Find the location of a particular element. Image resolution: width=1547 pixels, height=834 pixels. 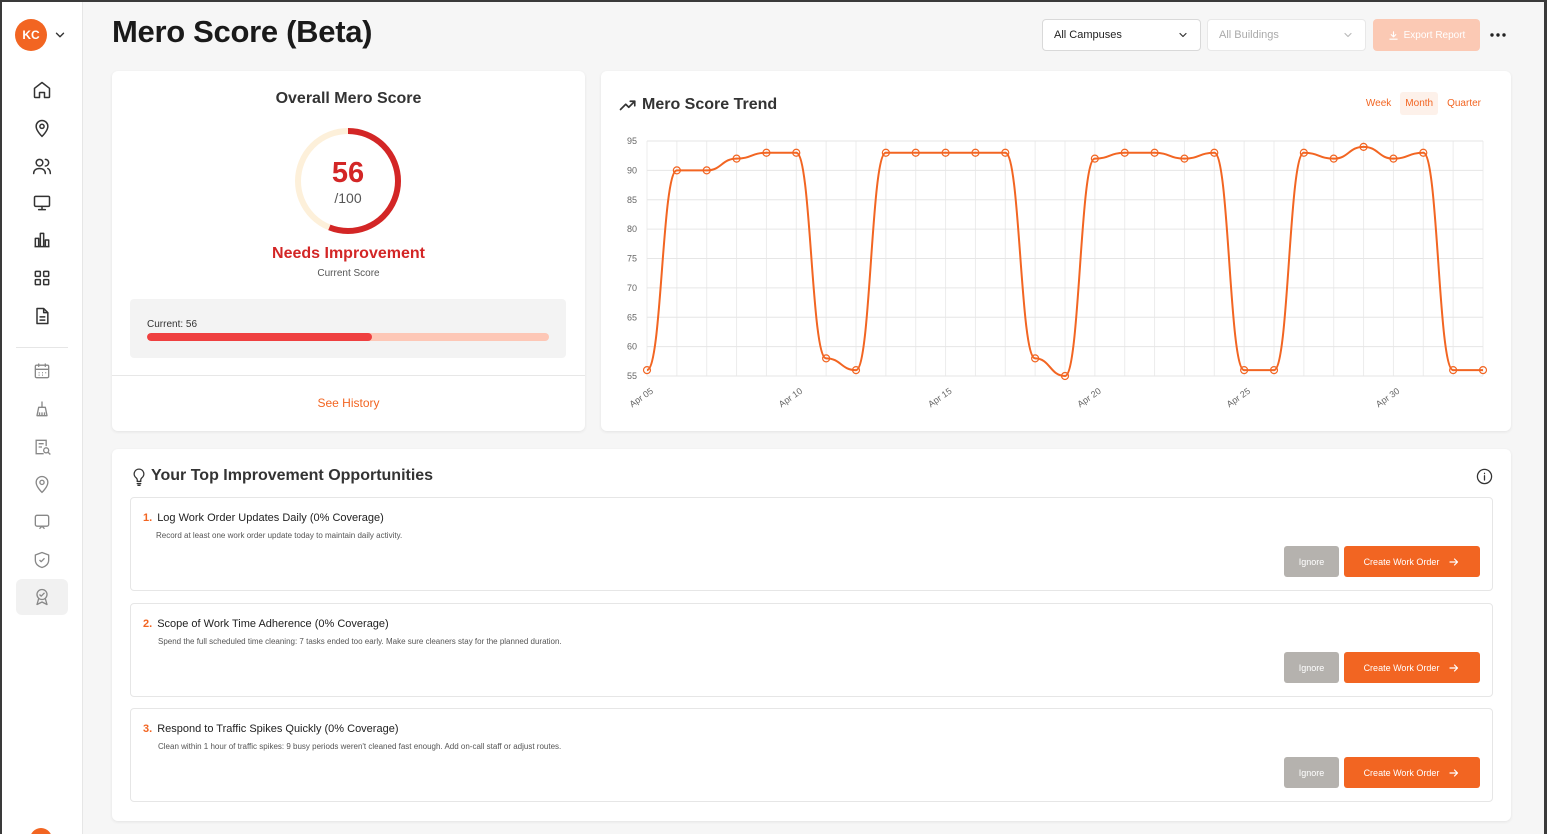

map-pin-icon is located at coordinates (42, 128).